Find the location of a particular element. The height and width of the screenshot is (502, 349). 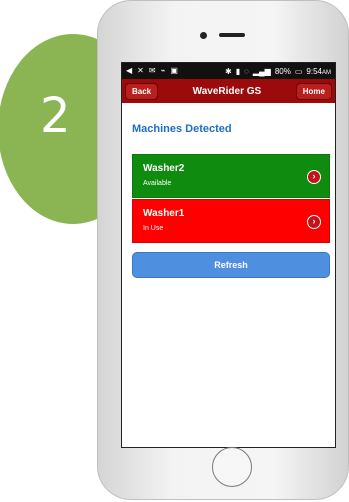

bluetooth-icon: ✱ is located at coordinates (228, 71).